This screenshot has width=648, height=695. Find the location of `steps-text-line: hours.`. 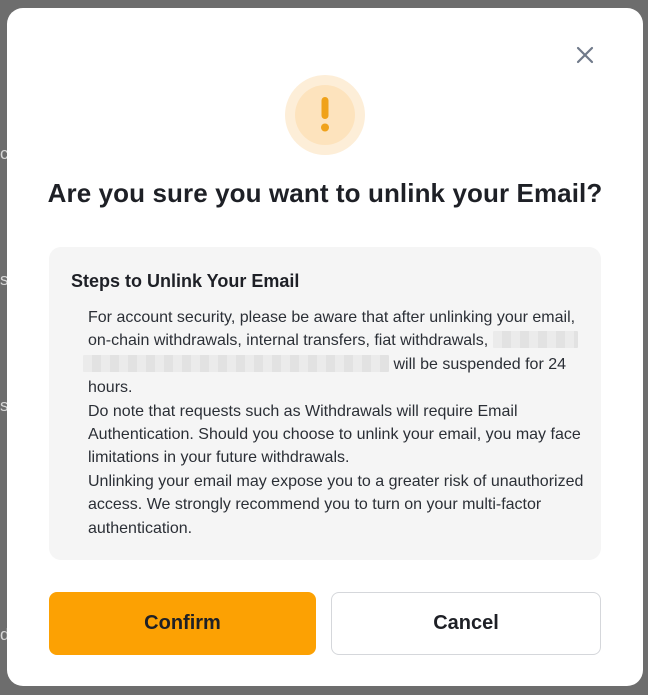

steps-text-line: hours. is located at coordinates (110, 388).